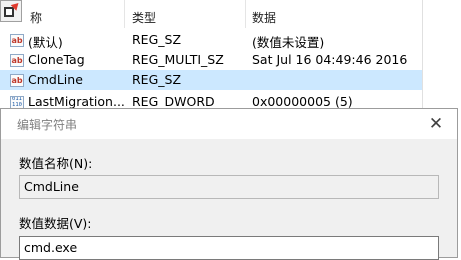 The width and height of the screenshot is (461, 260). What do you see at coordinates (302, 101) in the screenshot?
I see `row-data: 0x00000005 (5)` at bounding box center [302, 101].